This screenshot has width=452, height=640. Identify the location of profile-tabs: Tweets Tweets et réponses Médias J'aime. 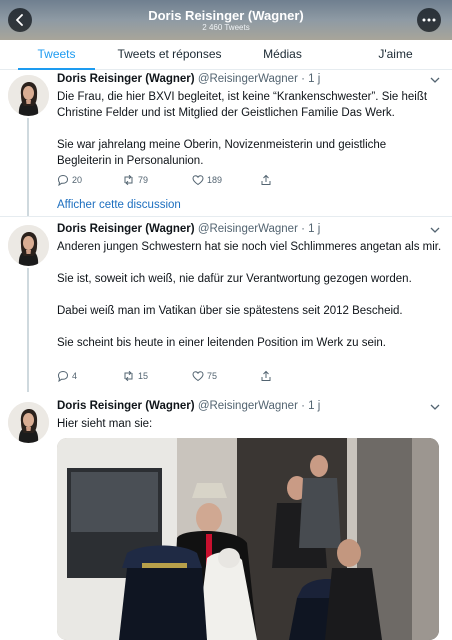
(226, 55).